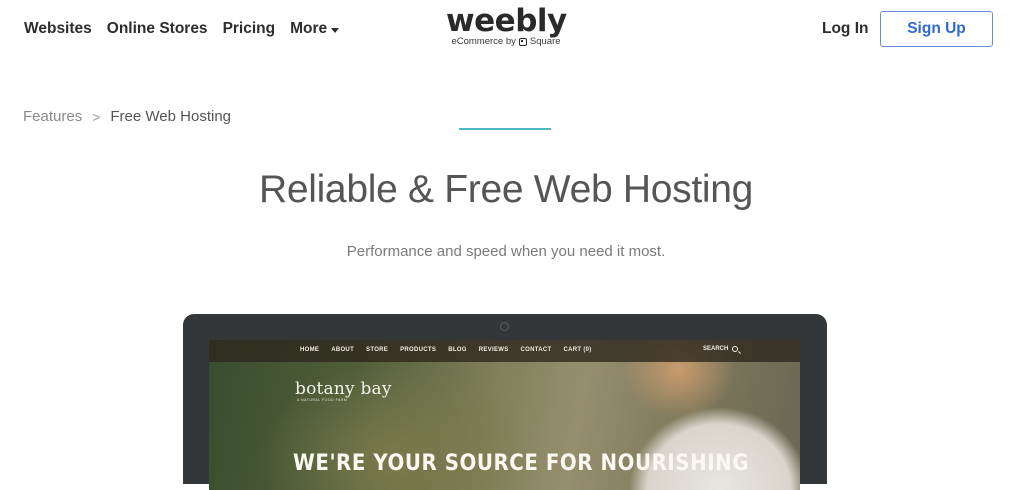  I want to click on preview-nav-contact: CONTACT, so click(536, 350).